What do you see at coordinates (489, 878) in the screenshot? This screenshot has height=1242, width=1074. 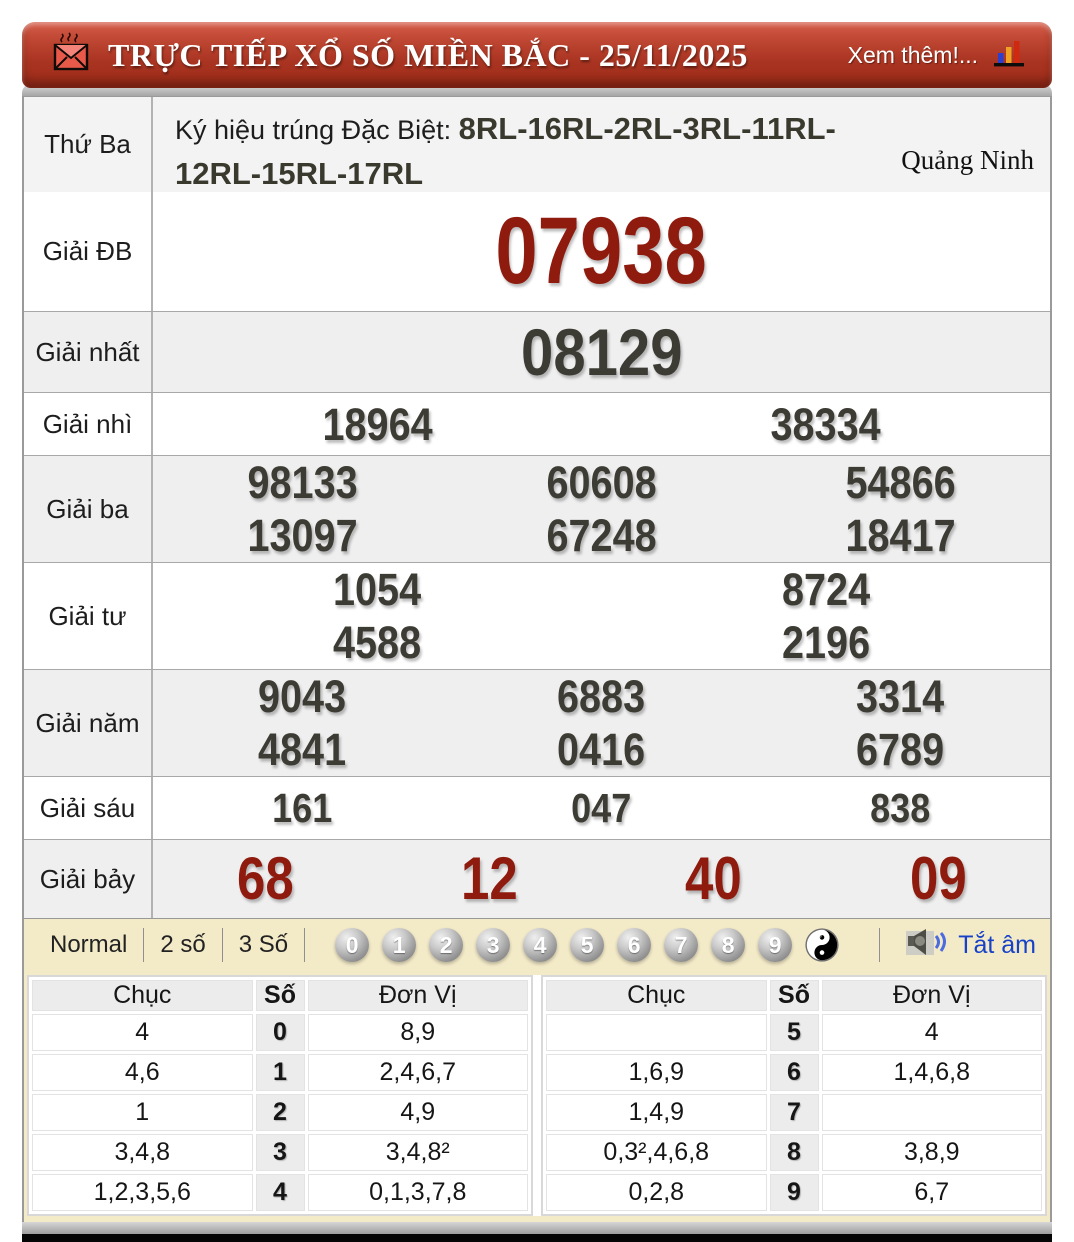 I see `prize-number: 12` at bounding box center [489, 878].